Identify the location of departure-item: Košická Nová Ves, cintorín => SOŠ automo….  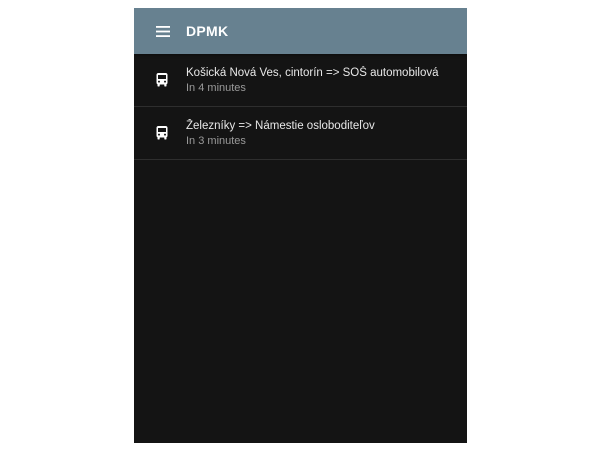
(300, 80).